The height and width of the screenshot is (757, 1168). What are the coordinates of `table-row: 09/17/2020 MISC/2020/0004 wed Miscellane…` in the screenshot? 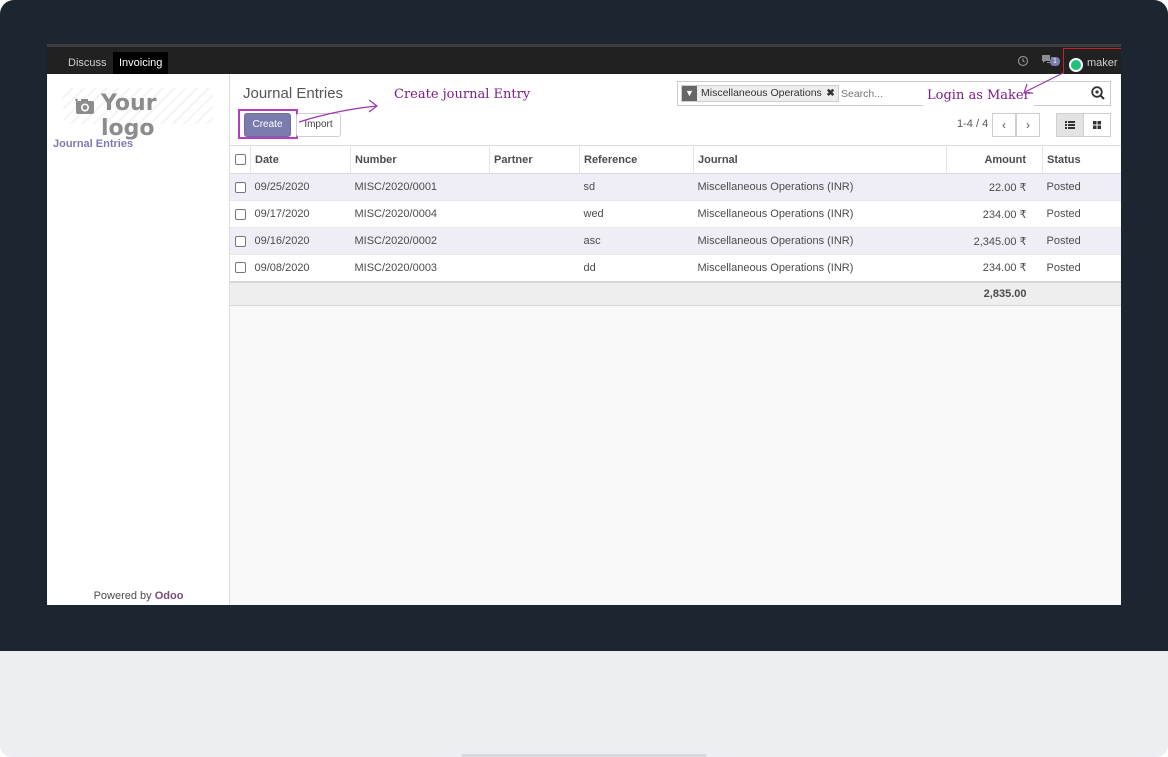 It's located at (675, 214).